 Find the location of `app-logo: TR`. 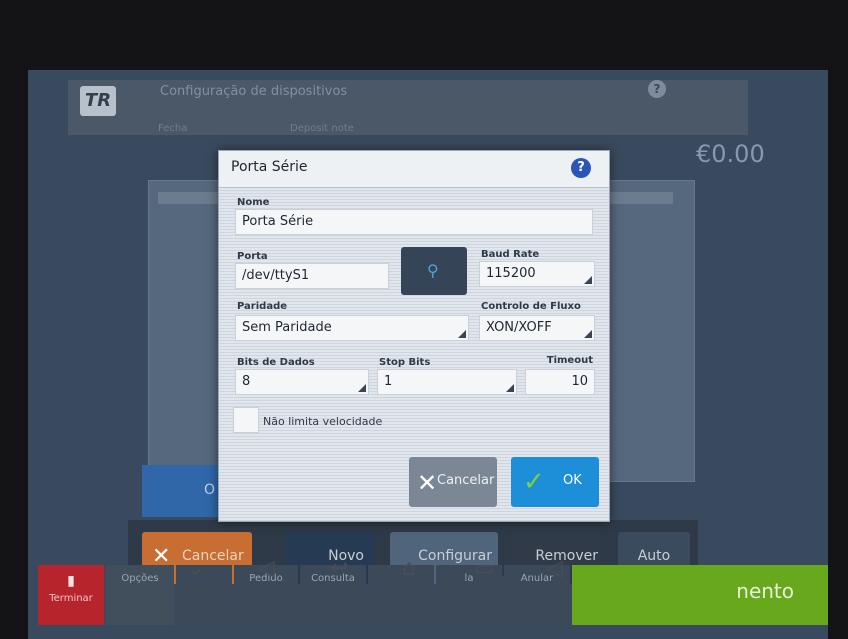

app-logo: TR is located at coordinates (98, 101).